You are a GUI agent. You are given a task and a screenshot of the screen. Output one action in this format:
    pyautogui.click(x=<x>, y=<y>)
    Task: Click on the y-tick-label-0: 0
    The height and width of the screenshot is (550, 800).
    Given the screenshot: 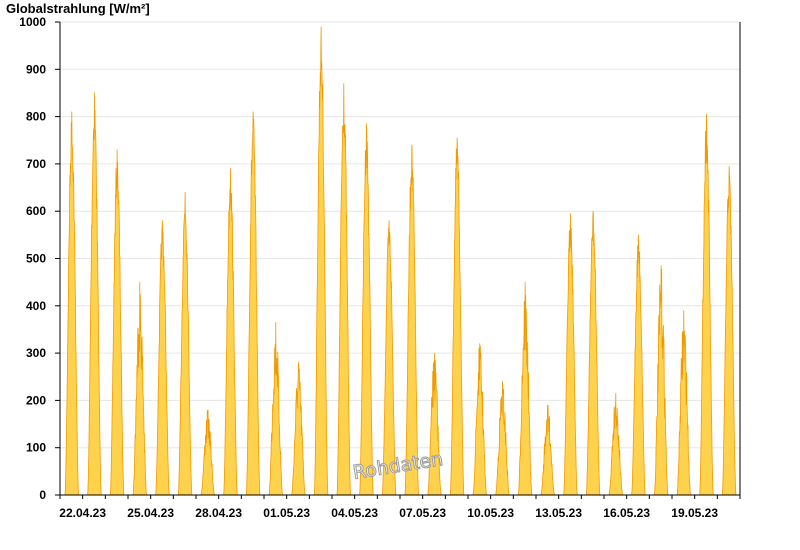 What is the action you would take?
    pyautogui.click(x=42, y=495)
    